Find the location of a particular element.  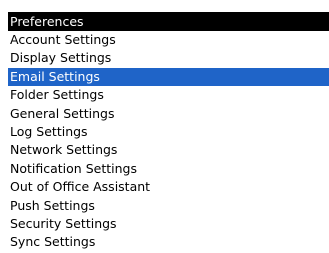

menu-item-security-settings: Security Settings is located at coordinates (168, 224).